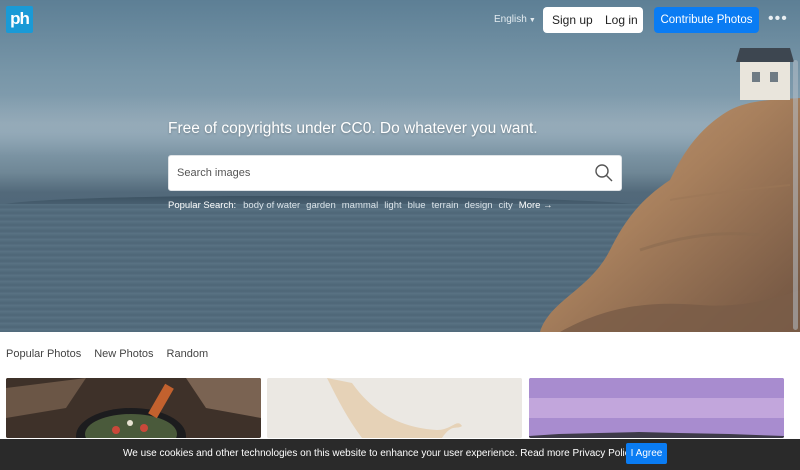 Image resolution: width=800 pixels, height=470 pixels. I want to click on photo-cat, so click(394, 408).